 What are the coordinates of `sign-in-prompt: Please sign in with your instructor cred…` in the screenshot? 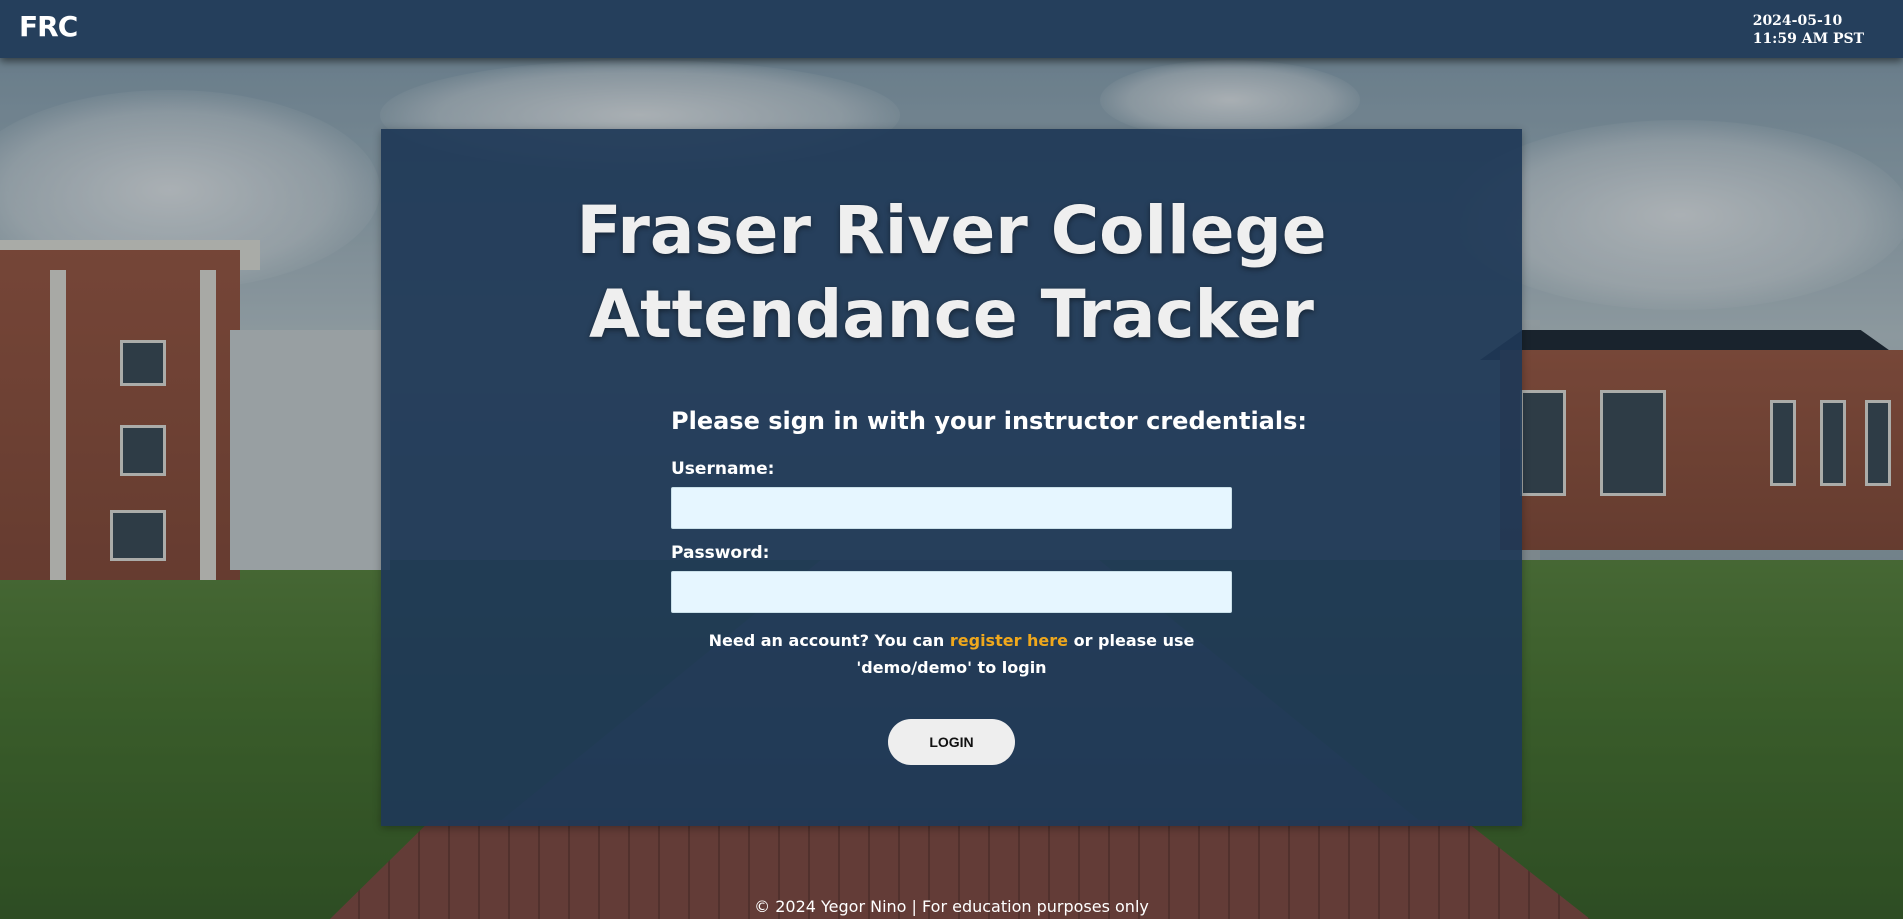 It's located at (989, 421).